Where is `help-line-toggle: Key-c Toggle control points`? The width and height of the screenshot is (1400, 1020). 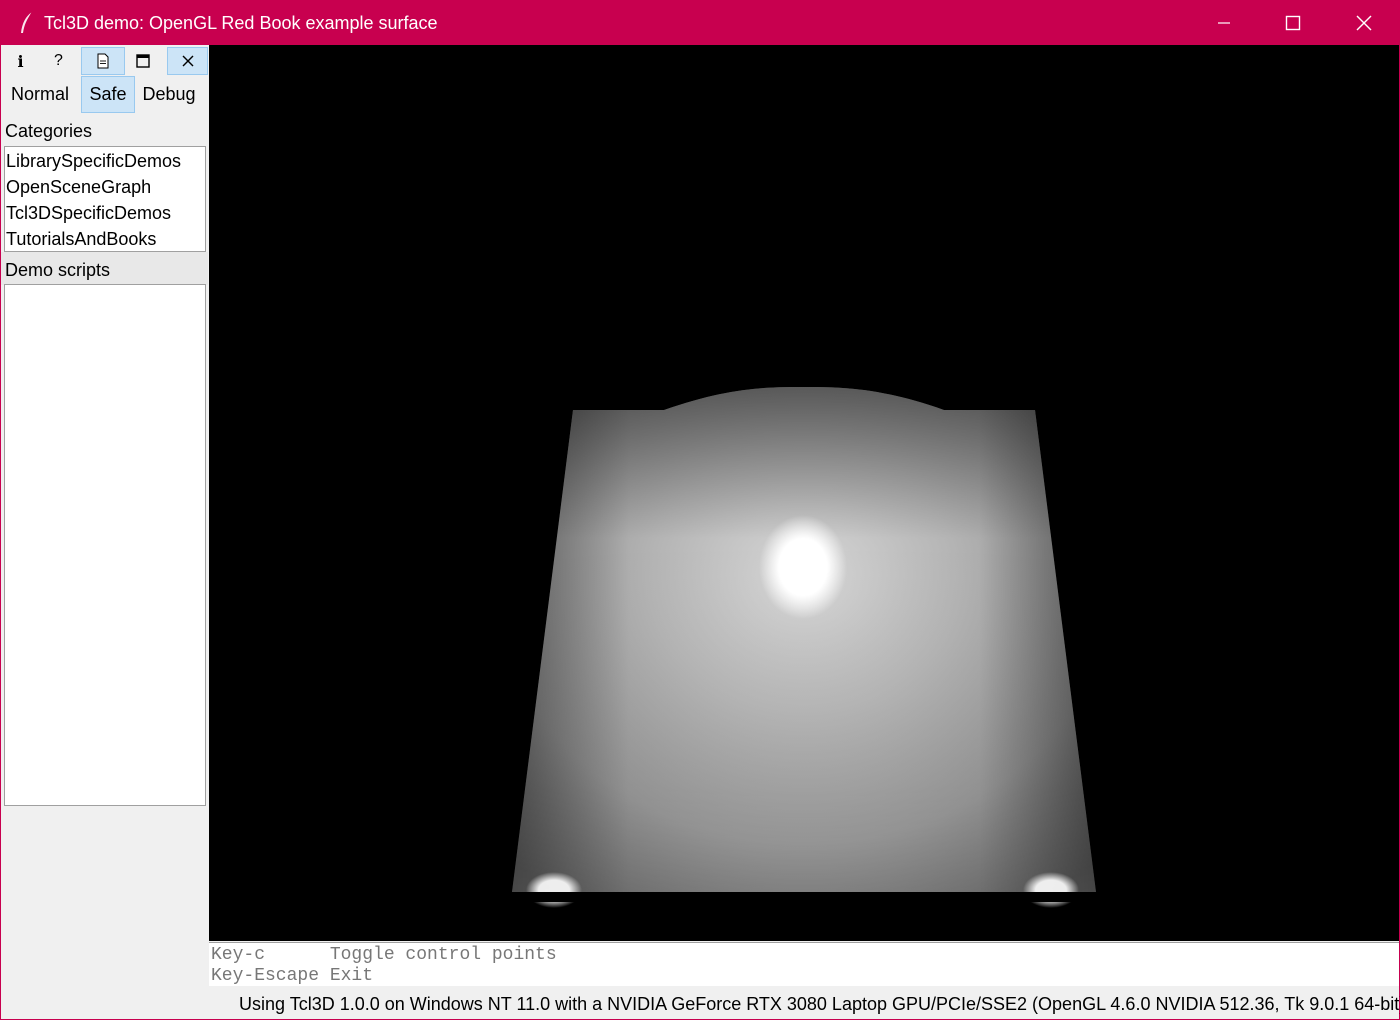
help-line-toggle: Key-c Toggle control points is located at coordinates (384, 955).